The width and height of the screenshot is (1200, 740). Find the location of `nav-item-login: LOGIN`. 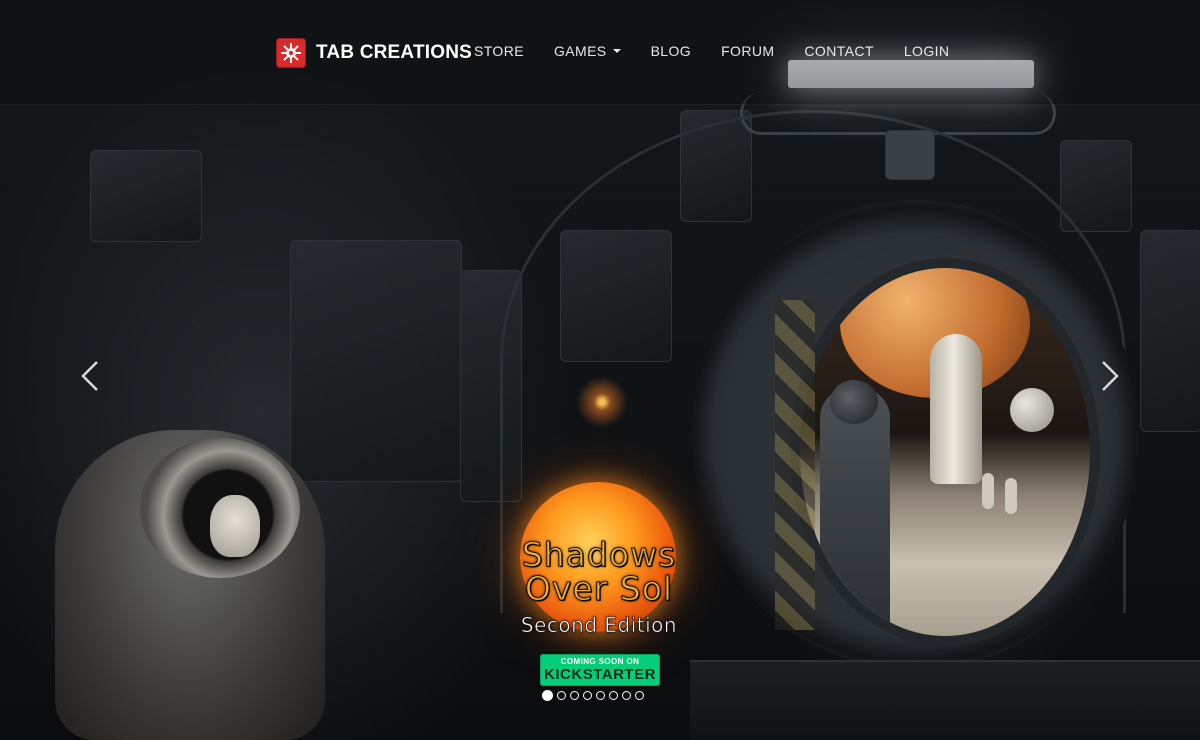

nav-item-login: LOGIN is located at coordinates (927, 51).